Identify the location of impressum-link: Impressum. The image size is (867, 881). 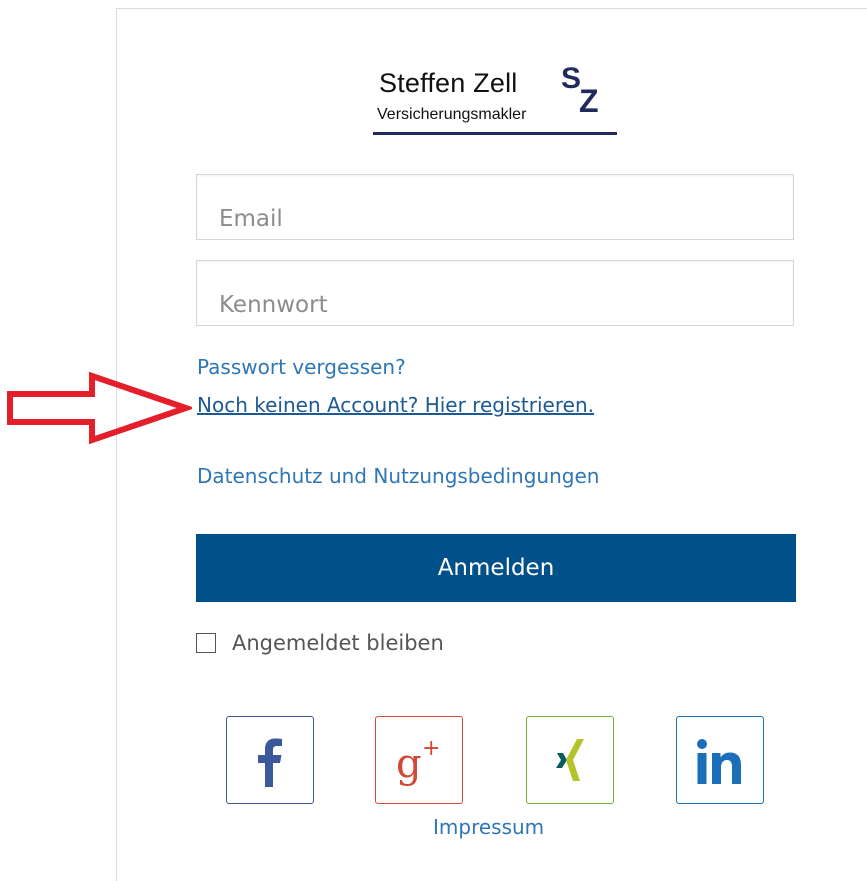
(488, 827).